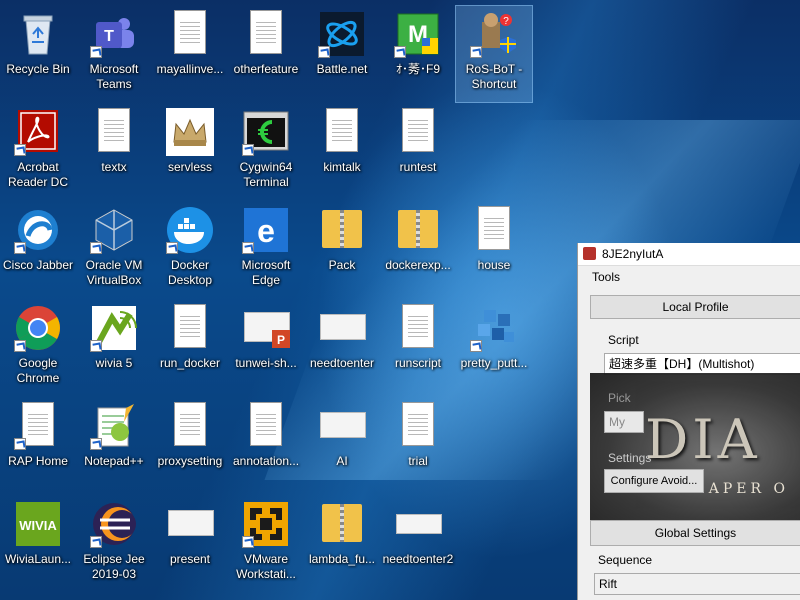 The height and width of the screenshot is (600, 800). I want to click on desktop-icon-microsoft-edge: e Microsoft Edge, so click(266, 250).